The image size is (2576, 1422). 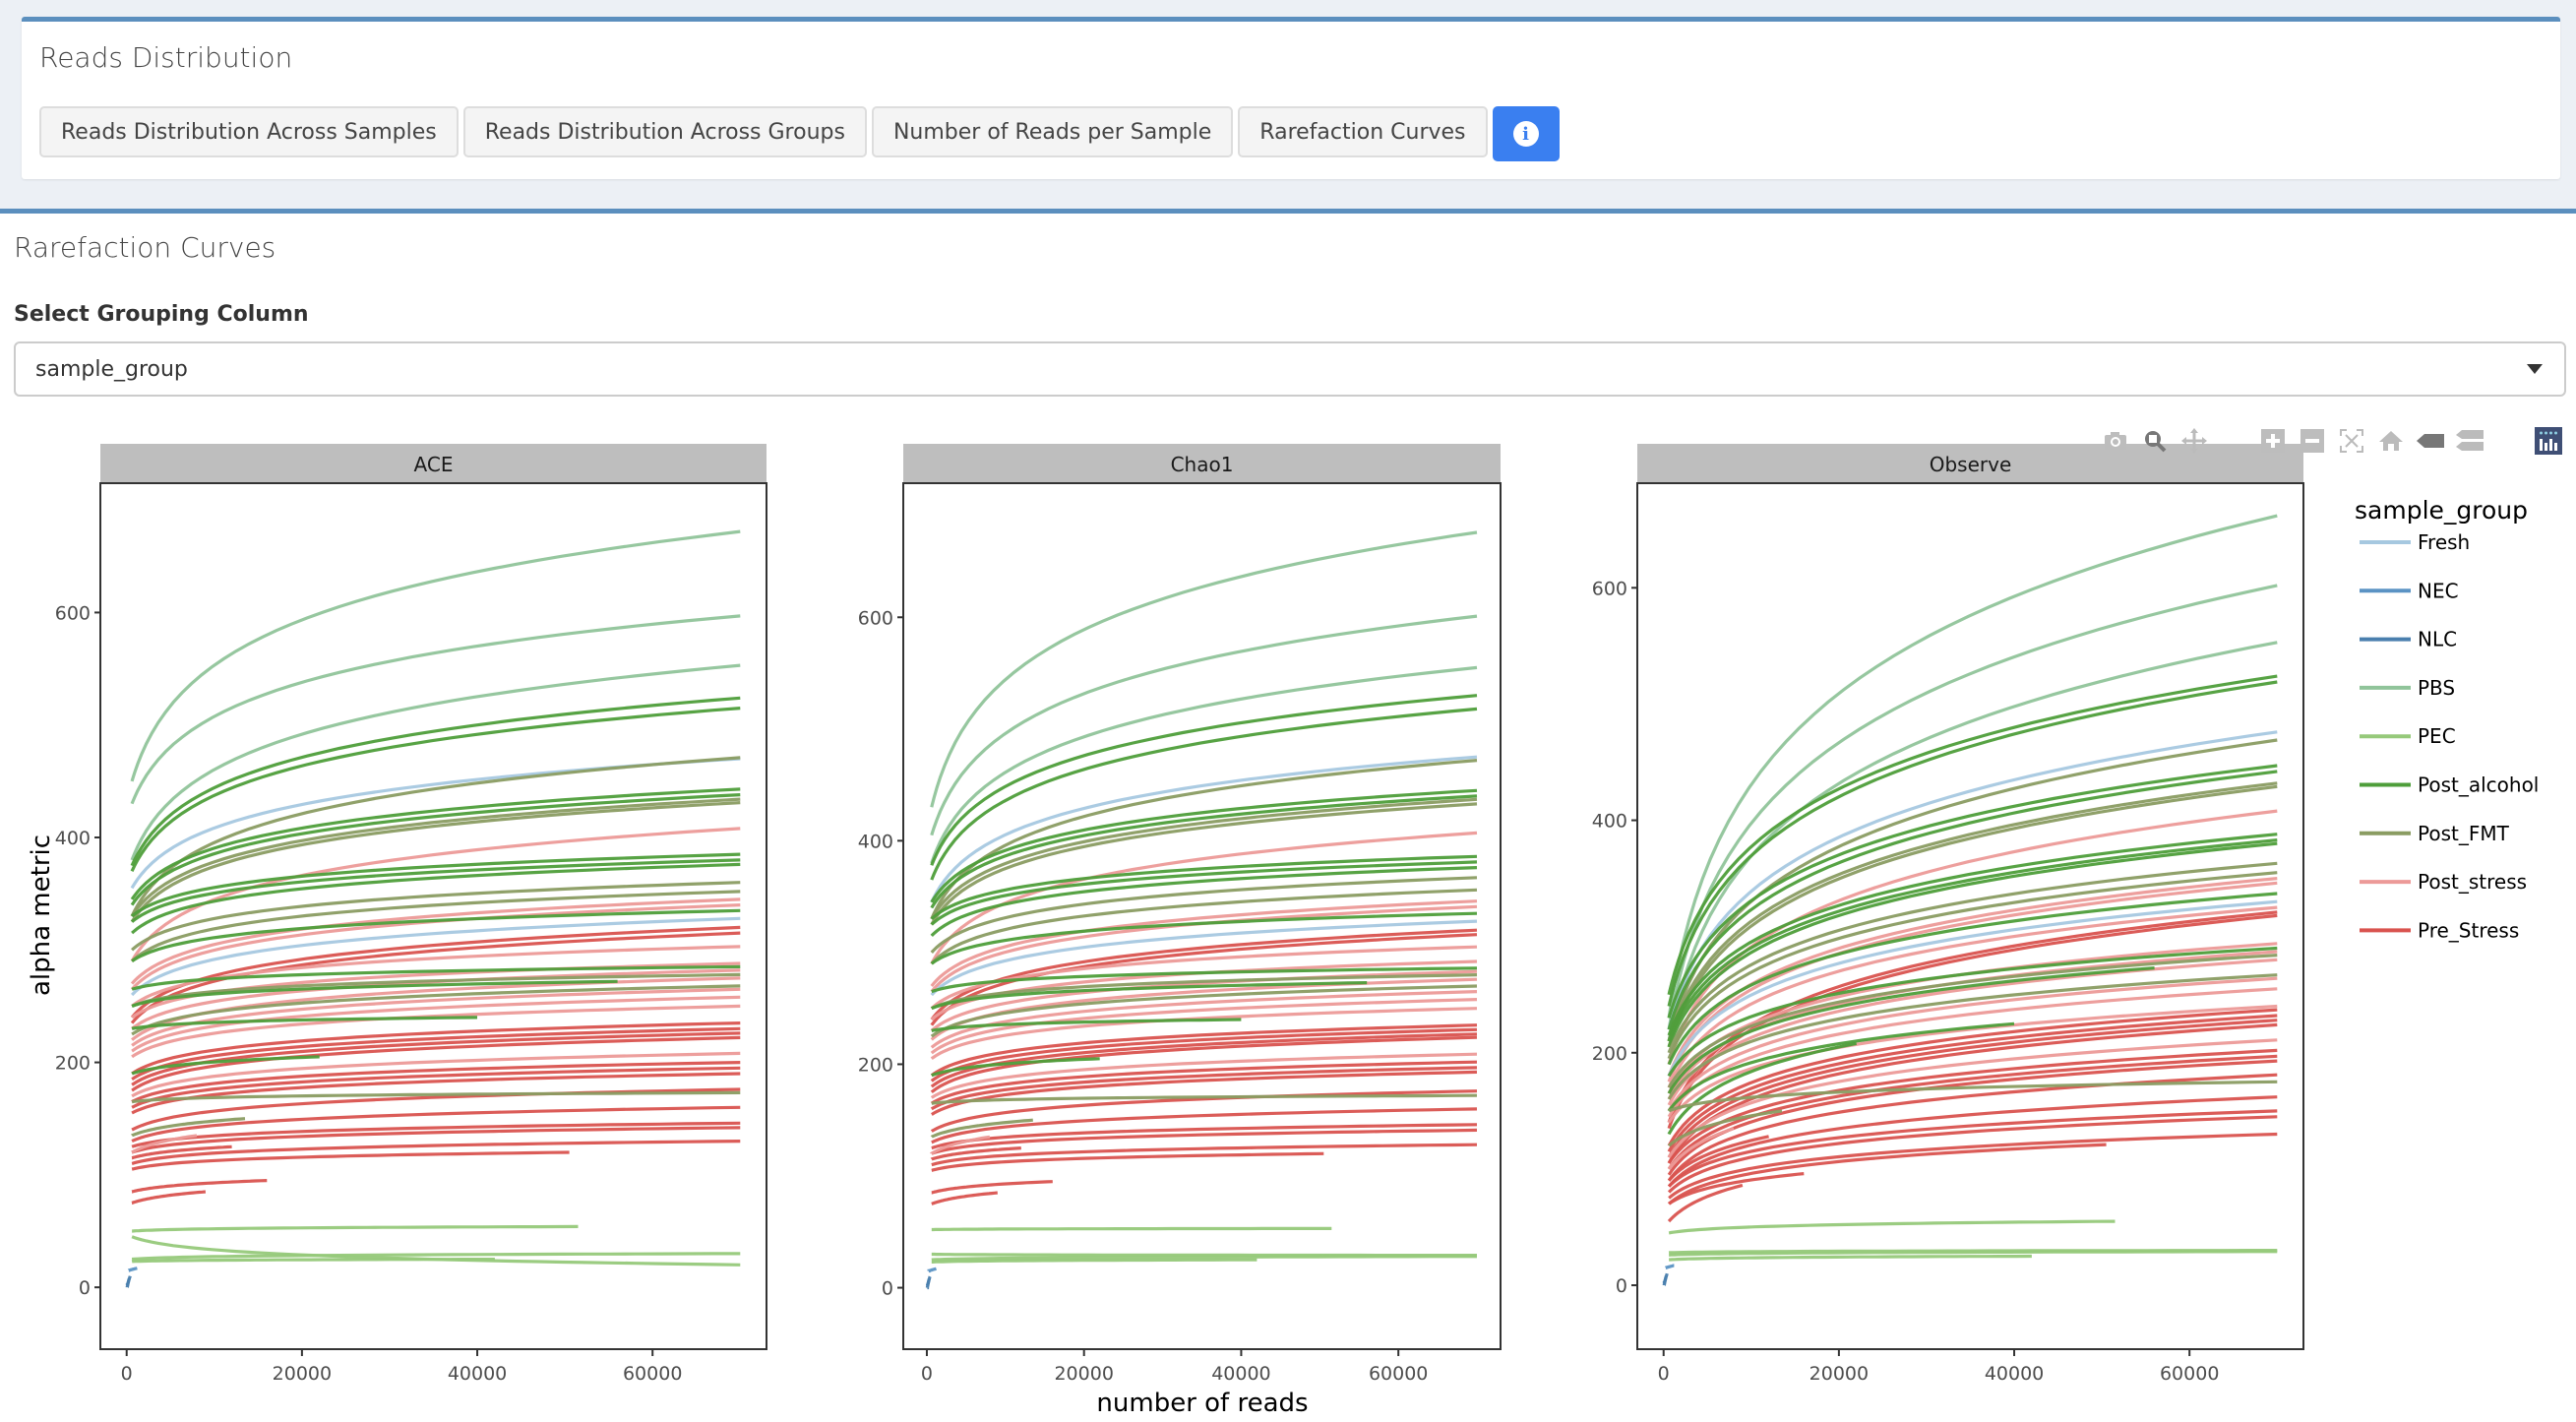 I want to click on legend-label-post_alcohol: Post_alcohol, so click(x=2478, y=785).